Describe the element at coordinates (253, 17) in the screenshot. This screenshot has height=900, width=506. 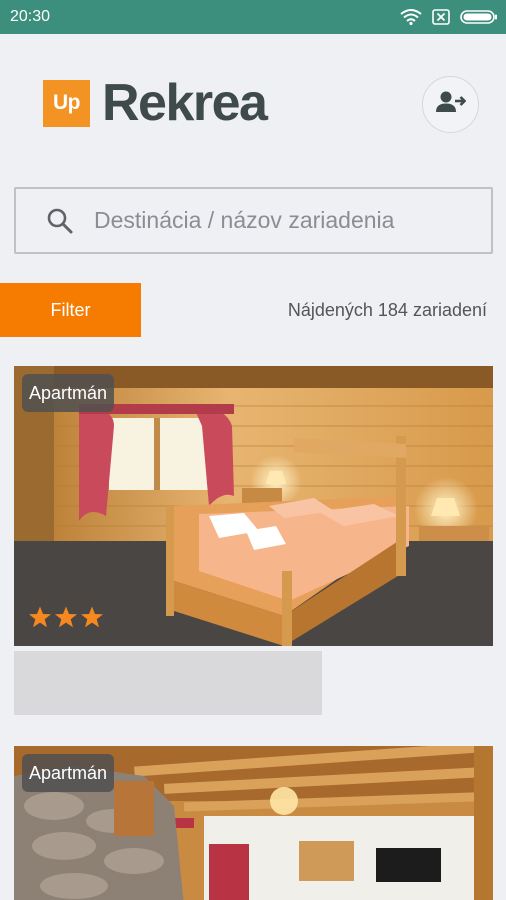
I see `status-bar: 20:30` at that location.